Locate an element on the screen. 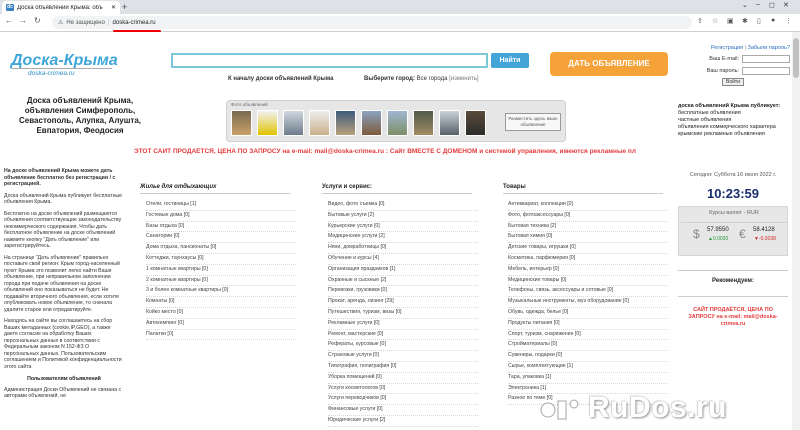 Image resolution: width=800 pixels, height=430 pixels. forward-arrow-icon: → is located at coordinates (23, 20).